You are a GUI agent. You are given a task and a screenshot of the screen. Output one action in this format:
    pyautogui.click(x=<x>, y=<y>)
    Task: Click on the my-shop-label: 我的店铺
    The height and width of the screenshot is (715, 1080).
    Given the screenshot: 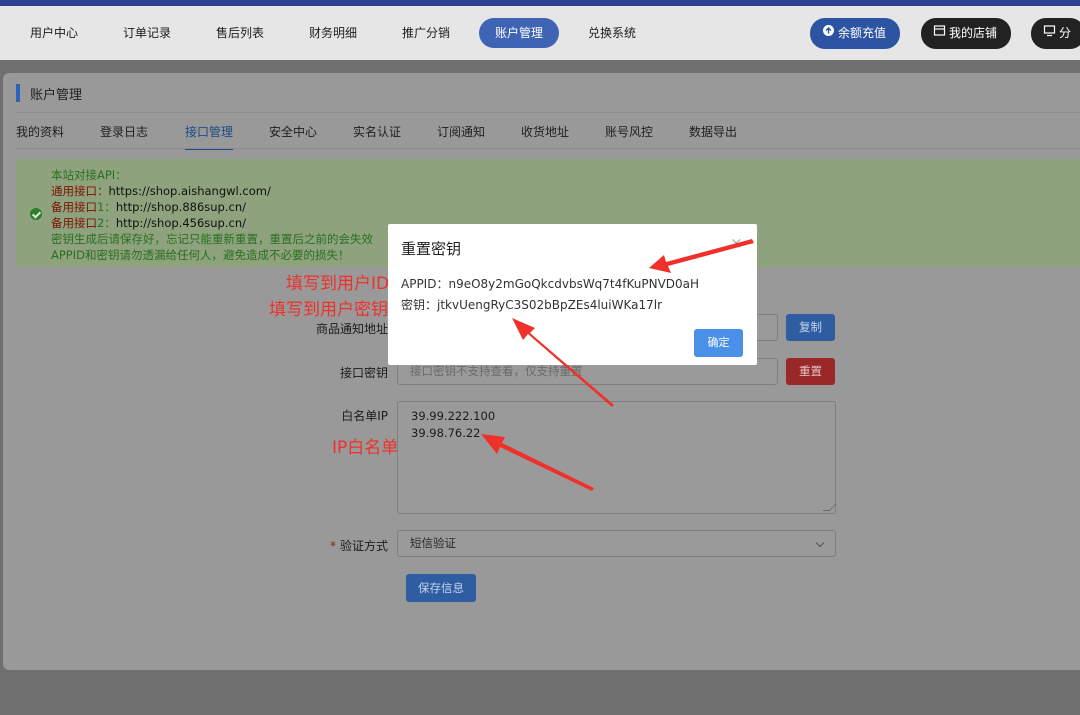 What is the action you would take?
    pyautogui.click(x=973, y=33)
    